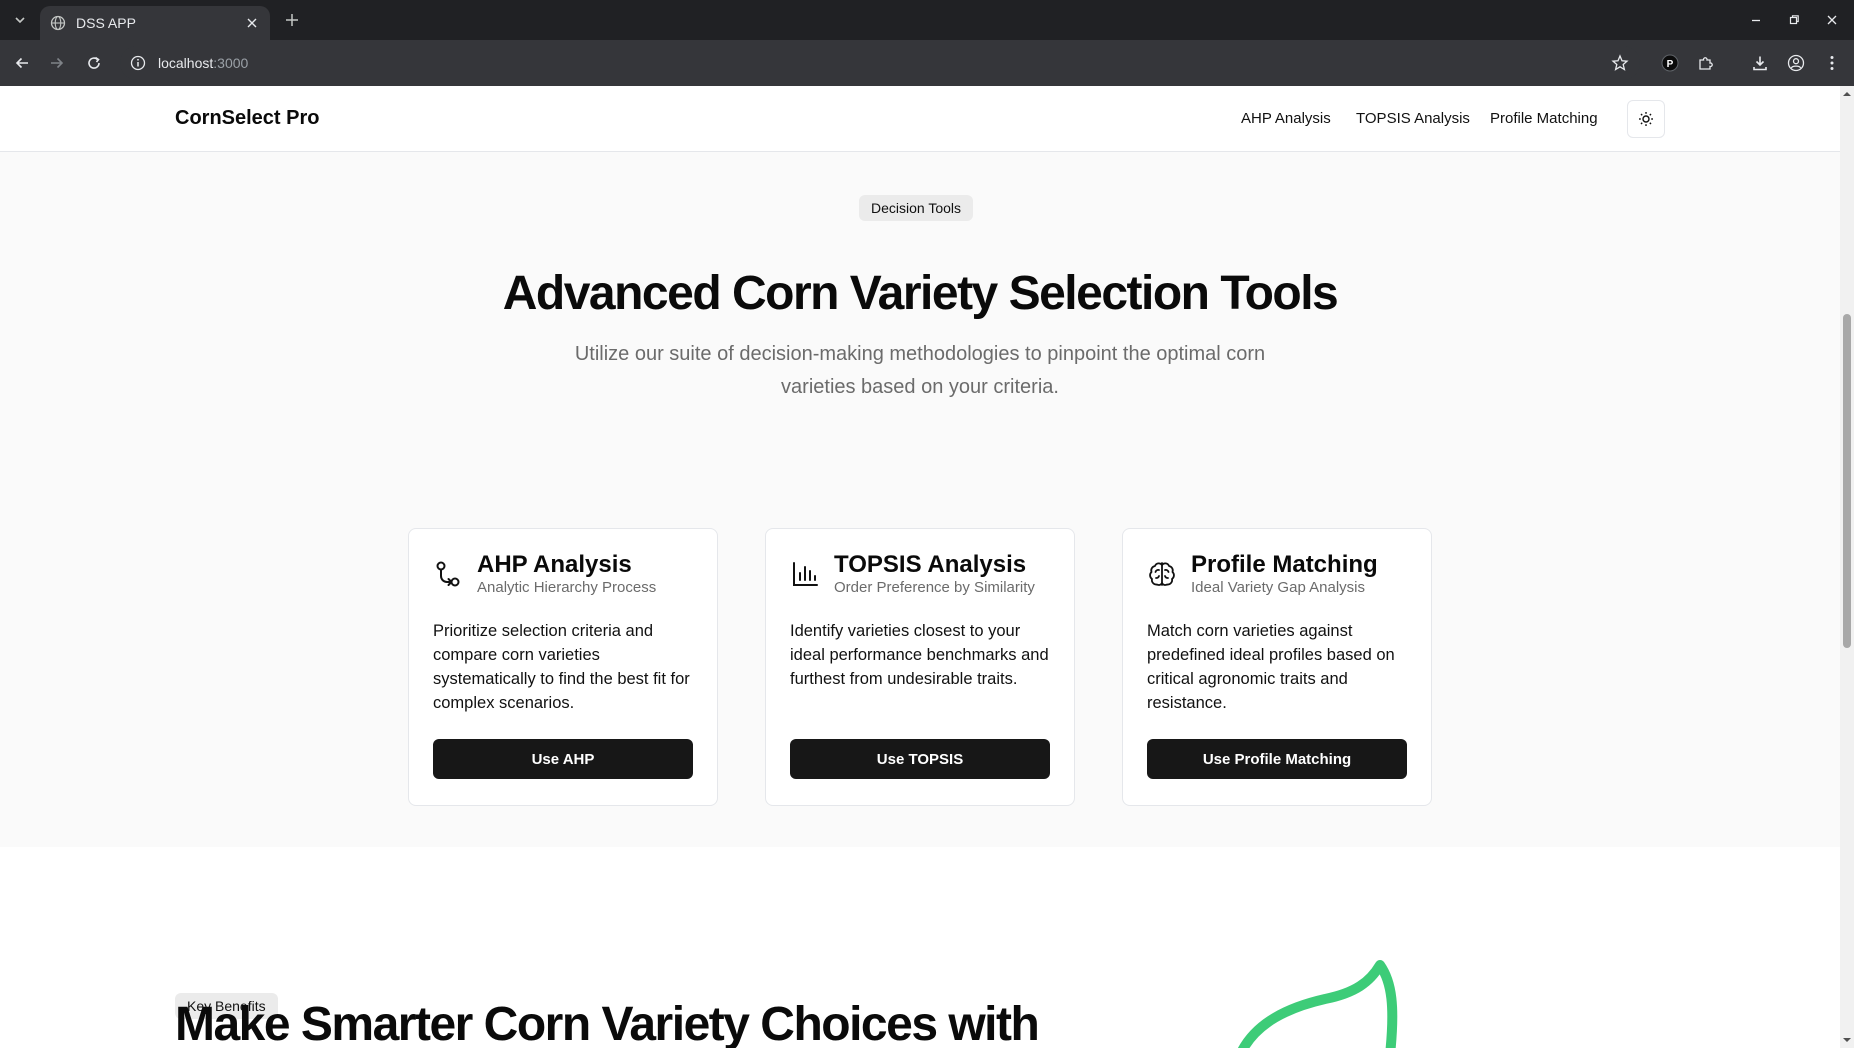  What do you see at coordinates (880, 63) in the screenshot?
I see `address-bar: localhost:3000` at bounding box center [880, 63].